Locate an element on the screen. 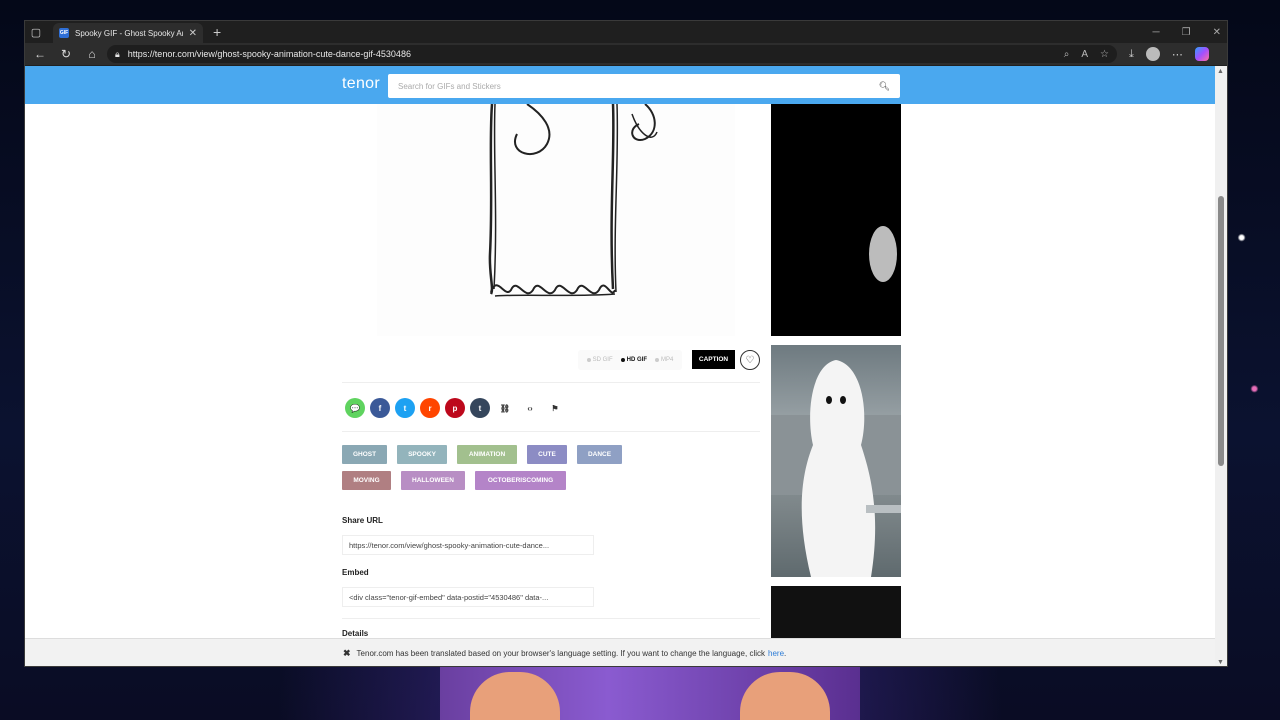 The height and width of the screenshot is (720, 1280). back-icon: ← is located at coordinates (40, 54).